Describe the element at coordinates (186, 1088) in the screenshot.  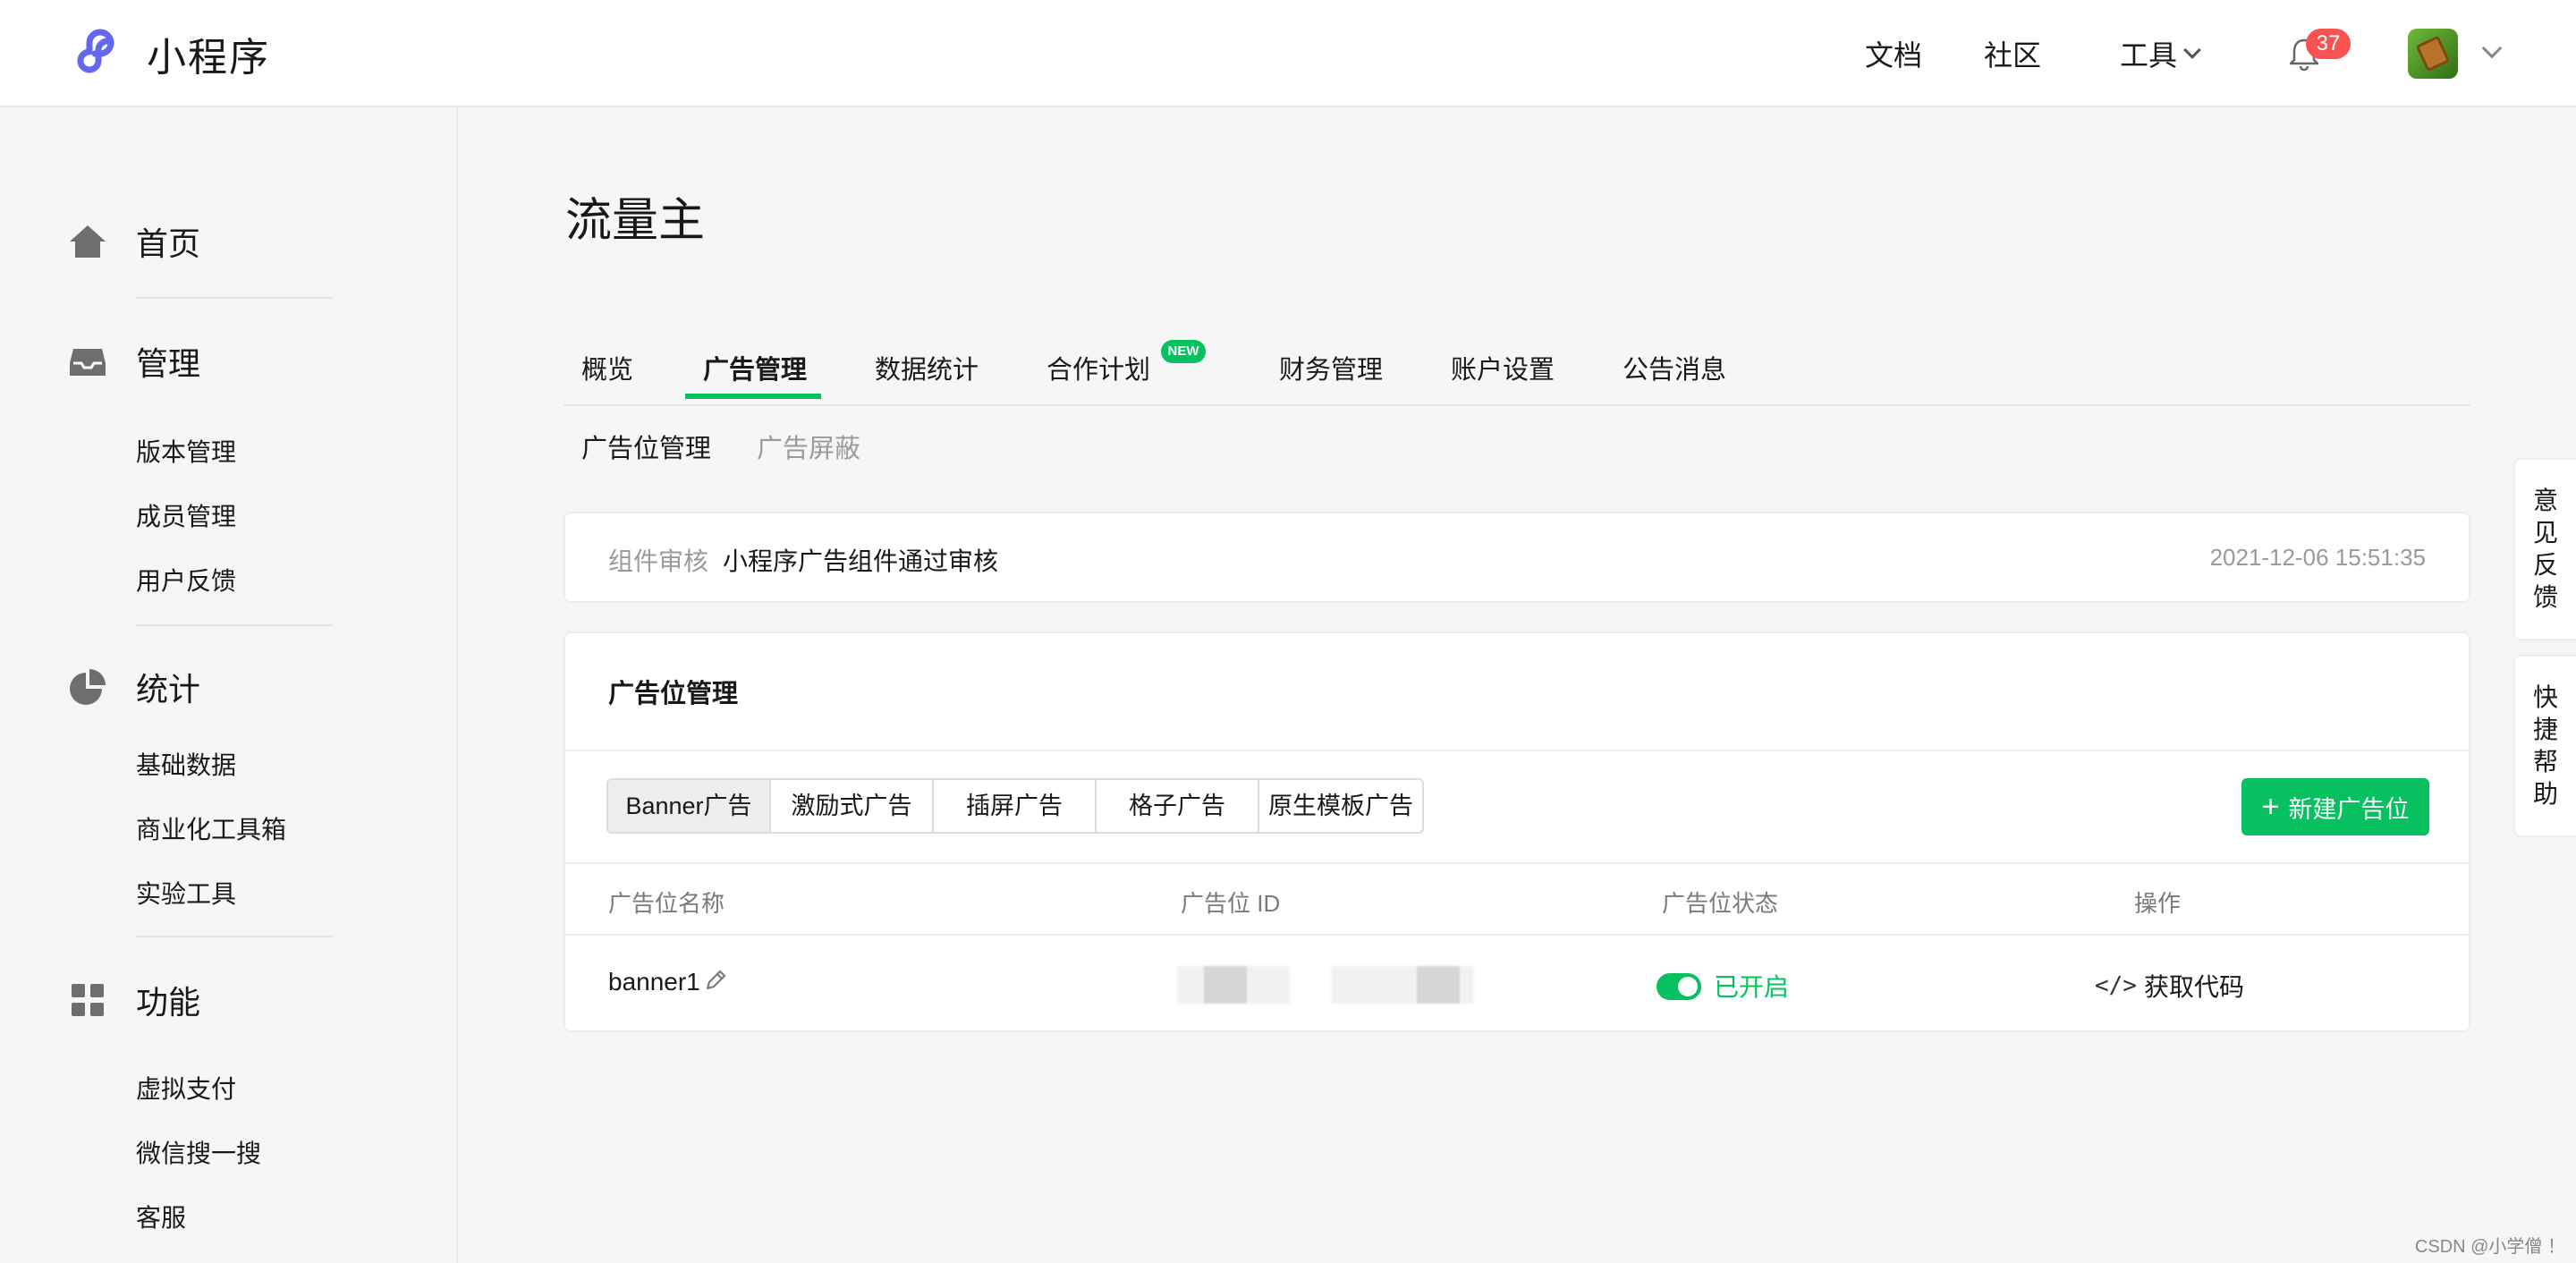
I see `sidebar-item-virtual-pay: 虚拟支付` at that location.